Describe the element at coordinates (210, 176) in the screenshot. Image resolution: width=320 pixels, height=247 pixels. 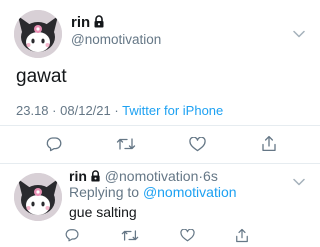
I see `reply-age: 6s` at that location.